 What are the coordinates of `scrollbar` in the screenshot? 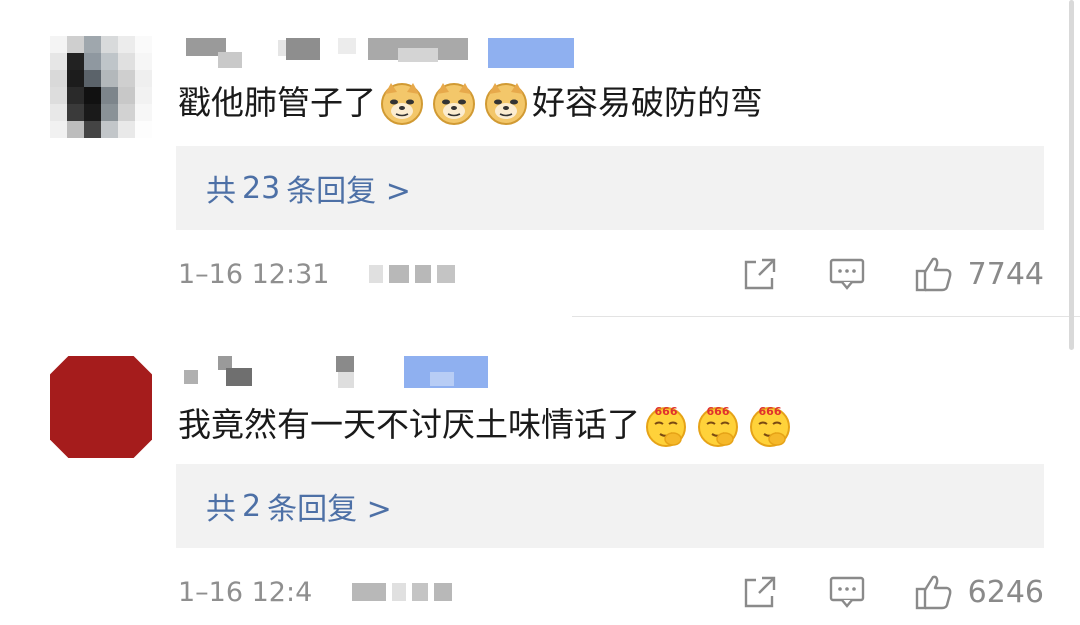 It's located at (1071, 175).